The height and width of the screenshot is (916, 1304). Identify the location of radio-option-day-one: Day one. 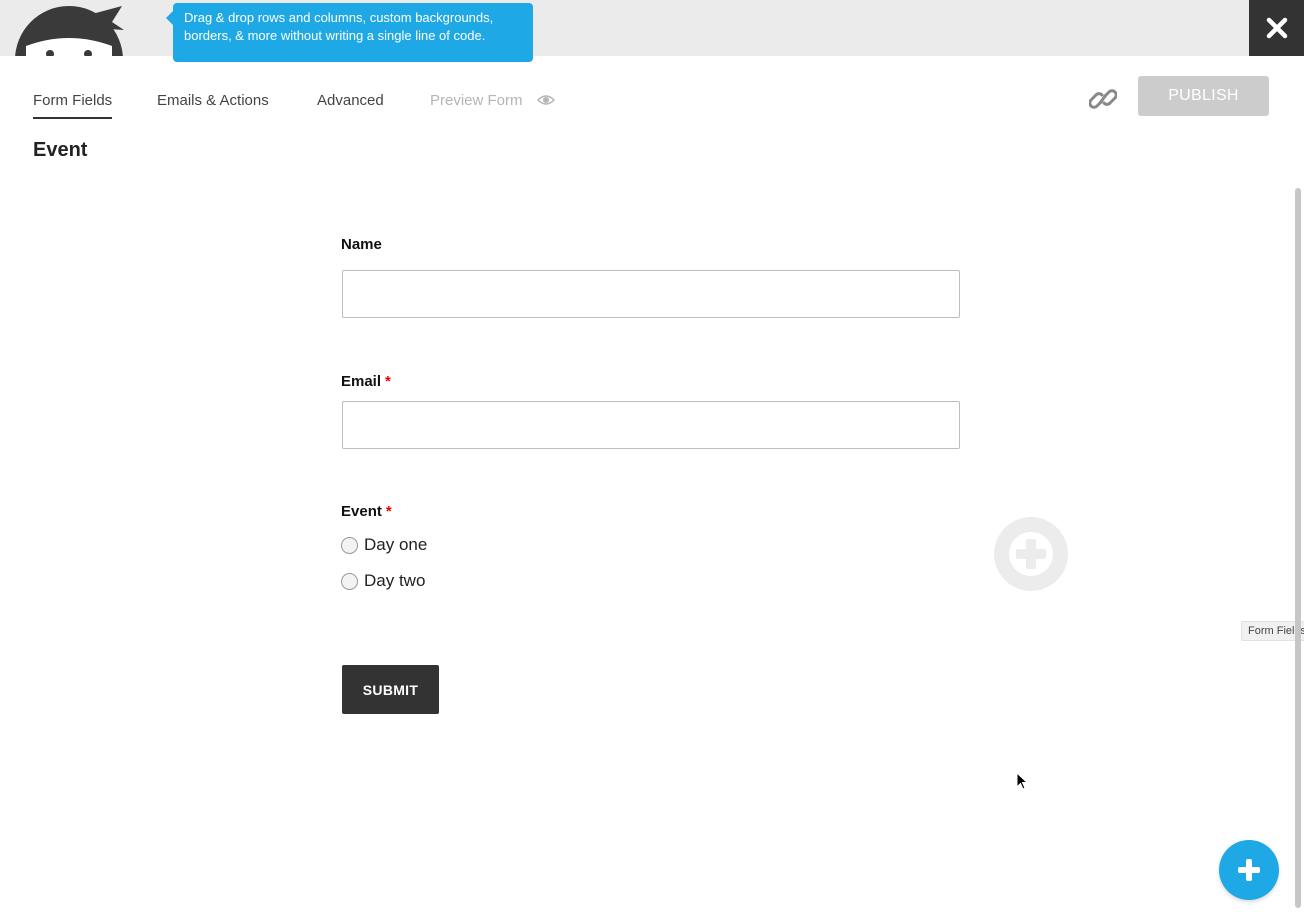
(384, 545).